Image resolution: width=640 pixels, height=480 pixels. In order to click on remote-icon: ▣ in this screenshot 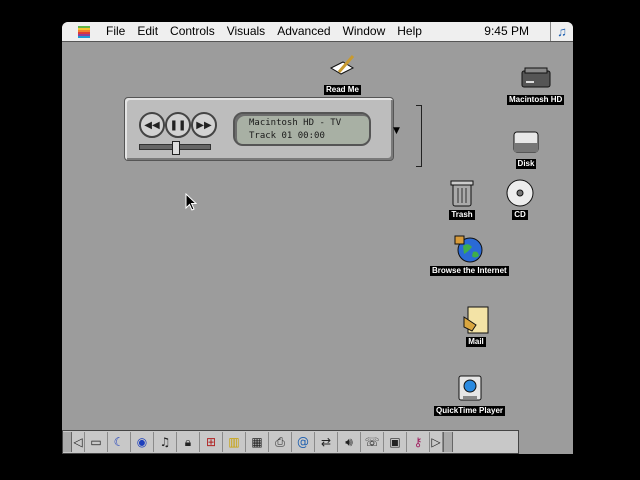, I will do `click(395, 442)`.